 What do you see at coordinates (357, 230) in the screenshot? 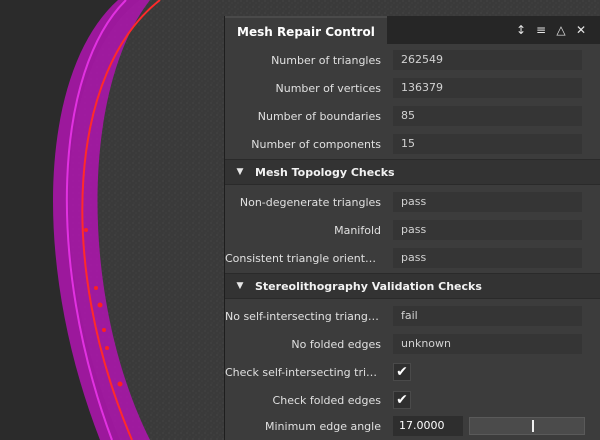
I see `check-label: Manifold` at bounding box center [357, 230].